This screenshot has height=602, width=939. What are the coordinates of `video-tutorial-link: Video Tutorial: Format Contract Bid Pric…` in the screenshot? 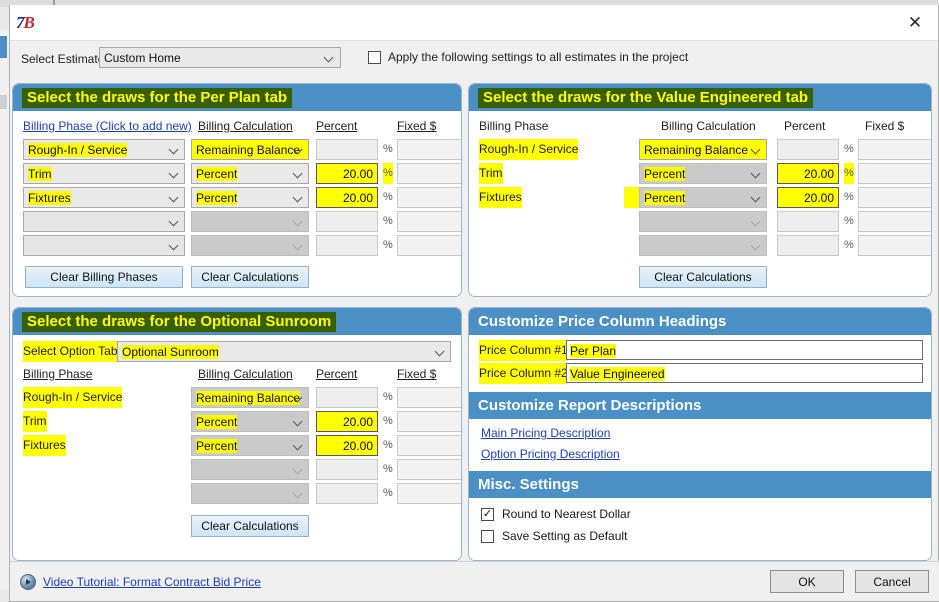 It's located at (152, 582).